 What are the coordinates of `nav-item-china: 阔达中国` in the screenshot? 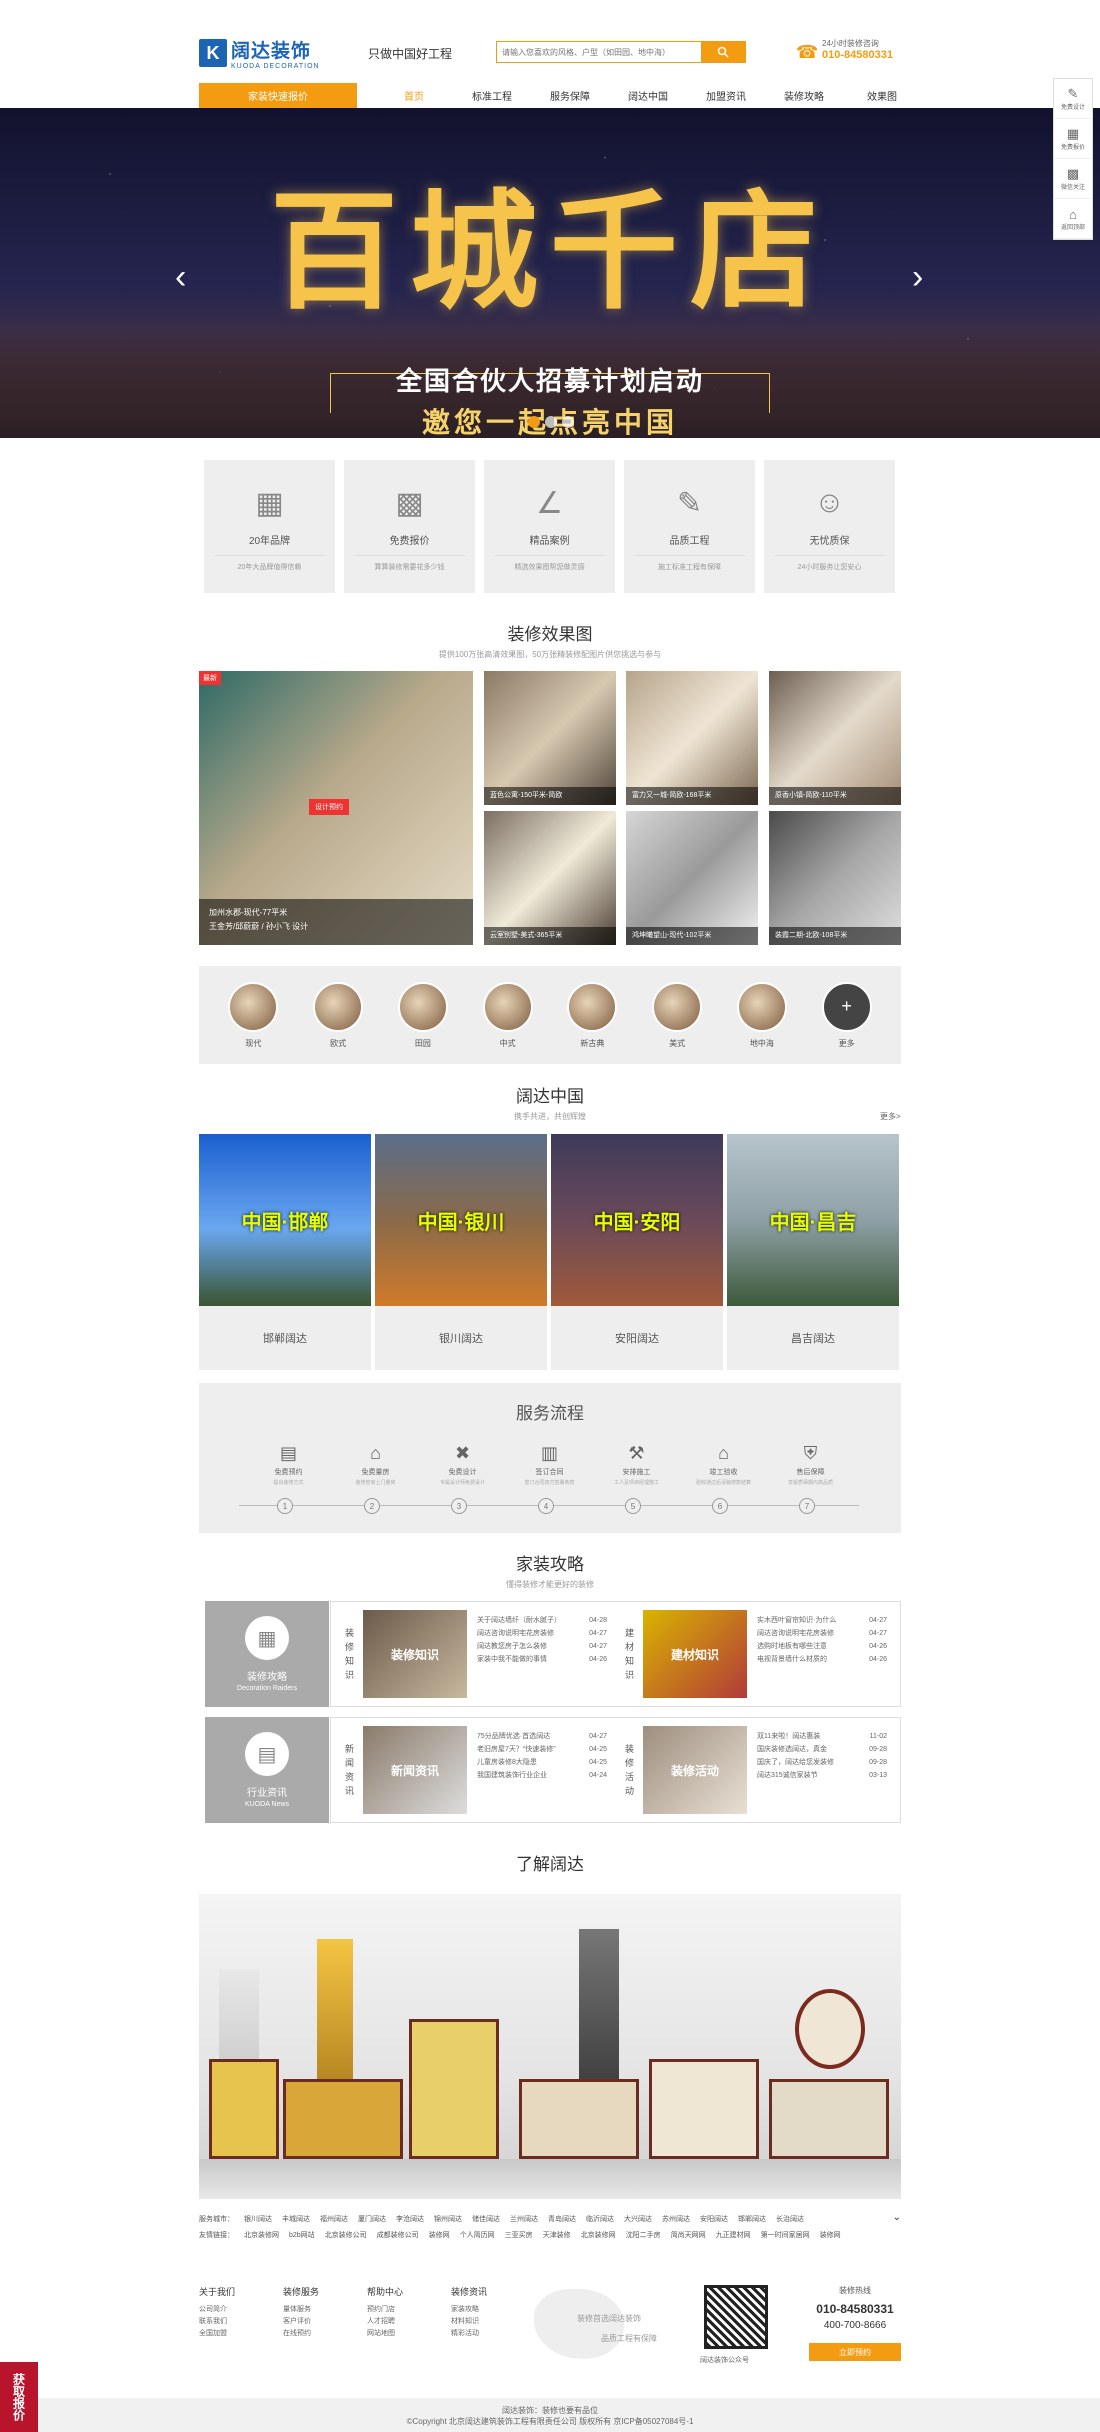 It's located at (648, 95).